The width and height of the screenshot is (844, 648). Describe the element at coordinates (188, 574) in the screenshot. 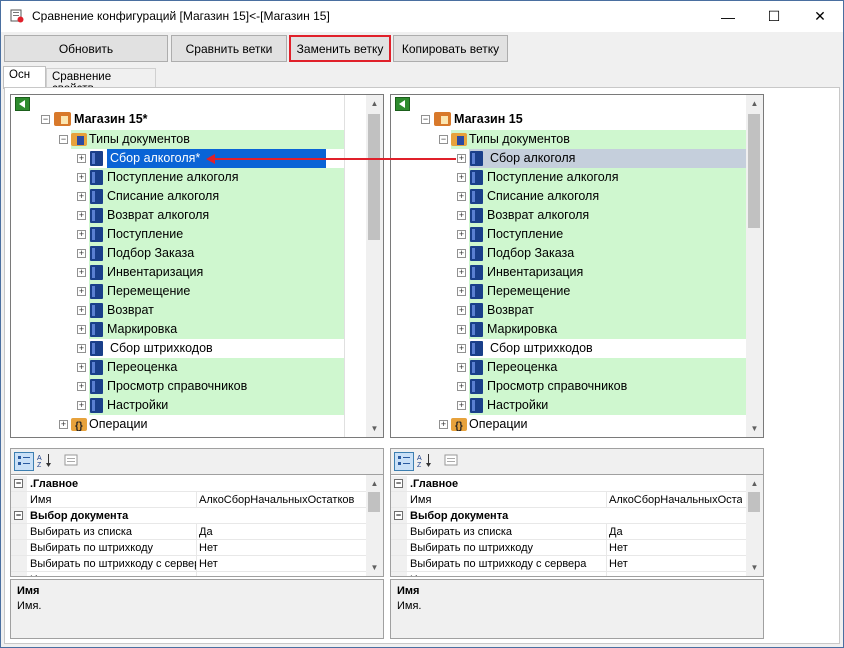

I see `property-row: Имя колонки` at that location.